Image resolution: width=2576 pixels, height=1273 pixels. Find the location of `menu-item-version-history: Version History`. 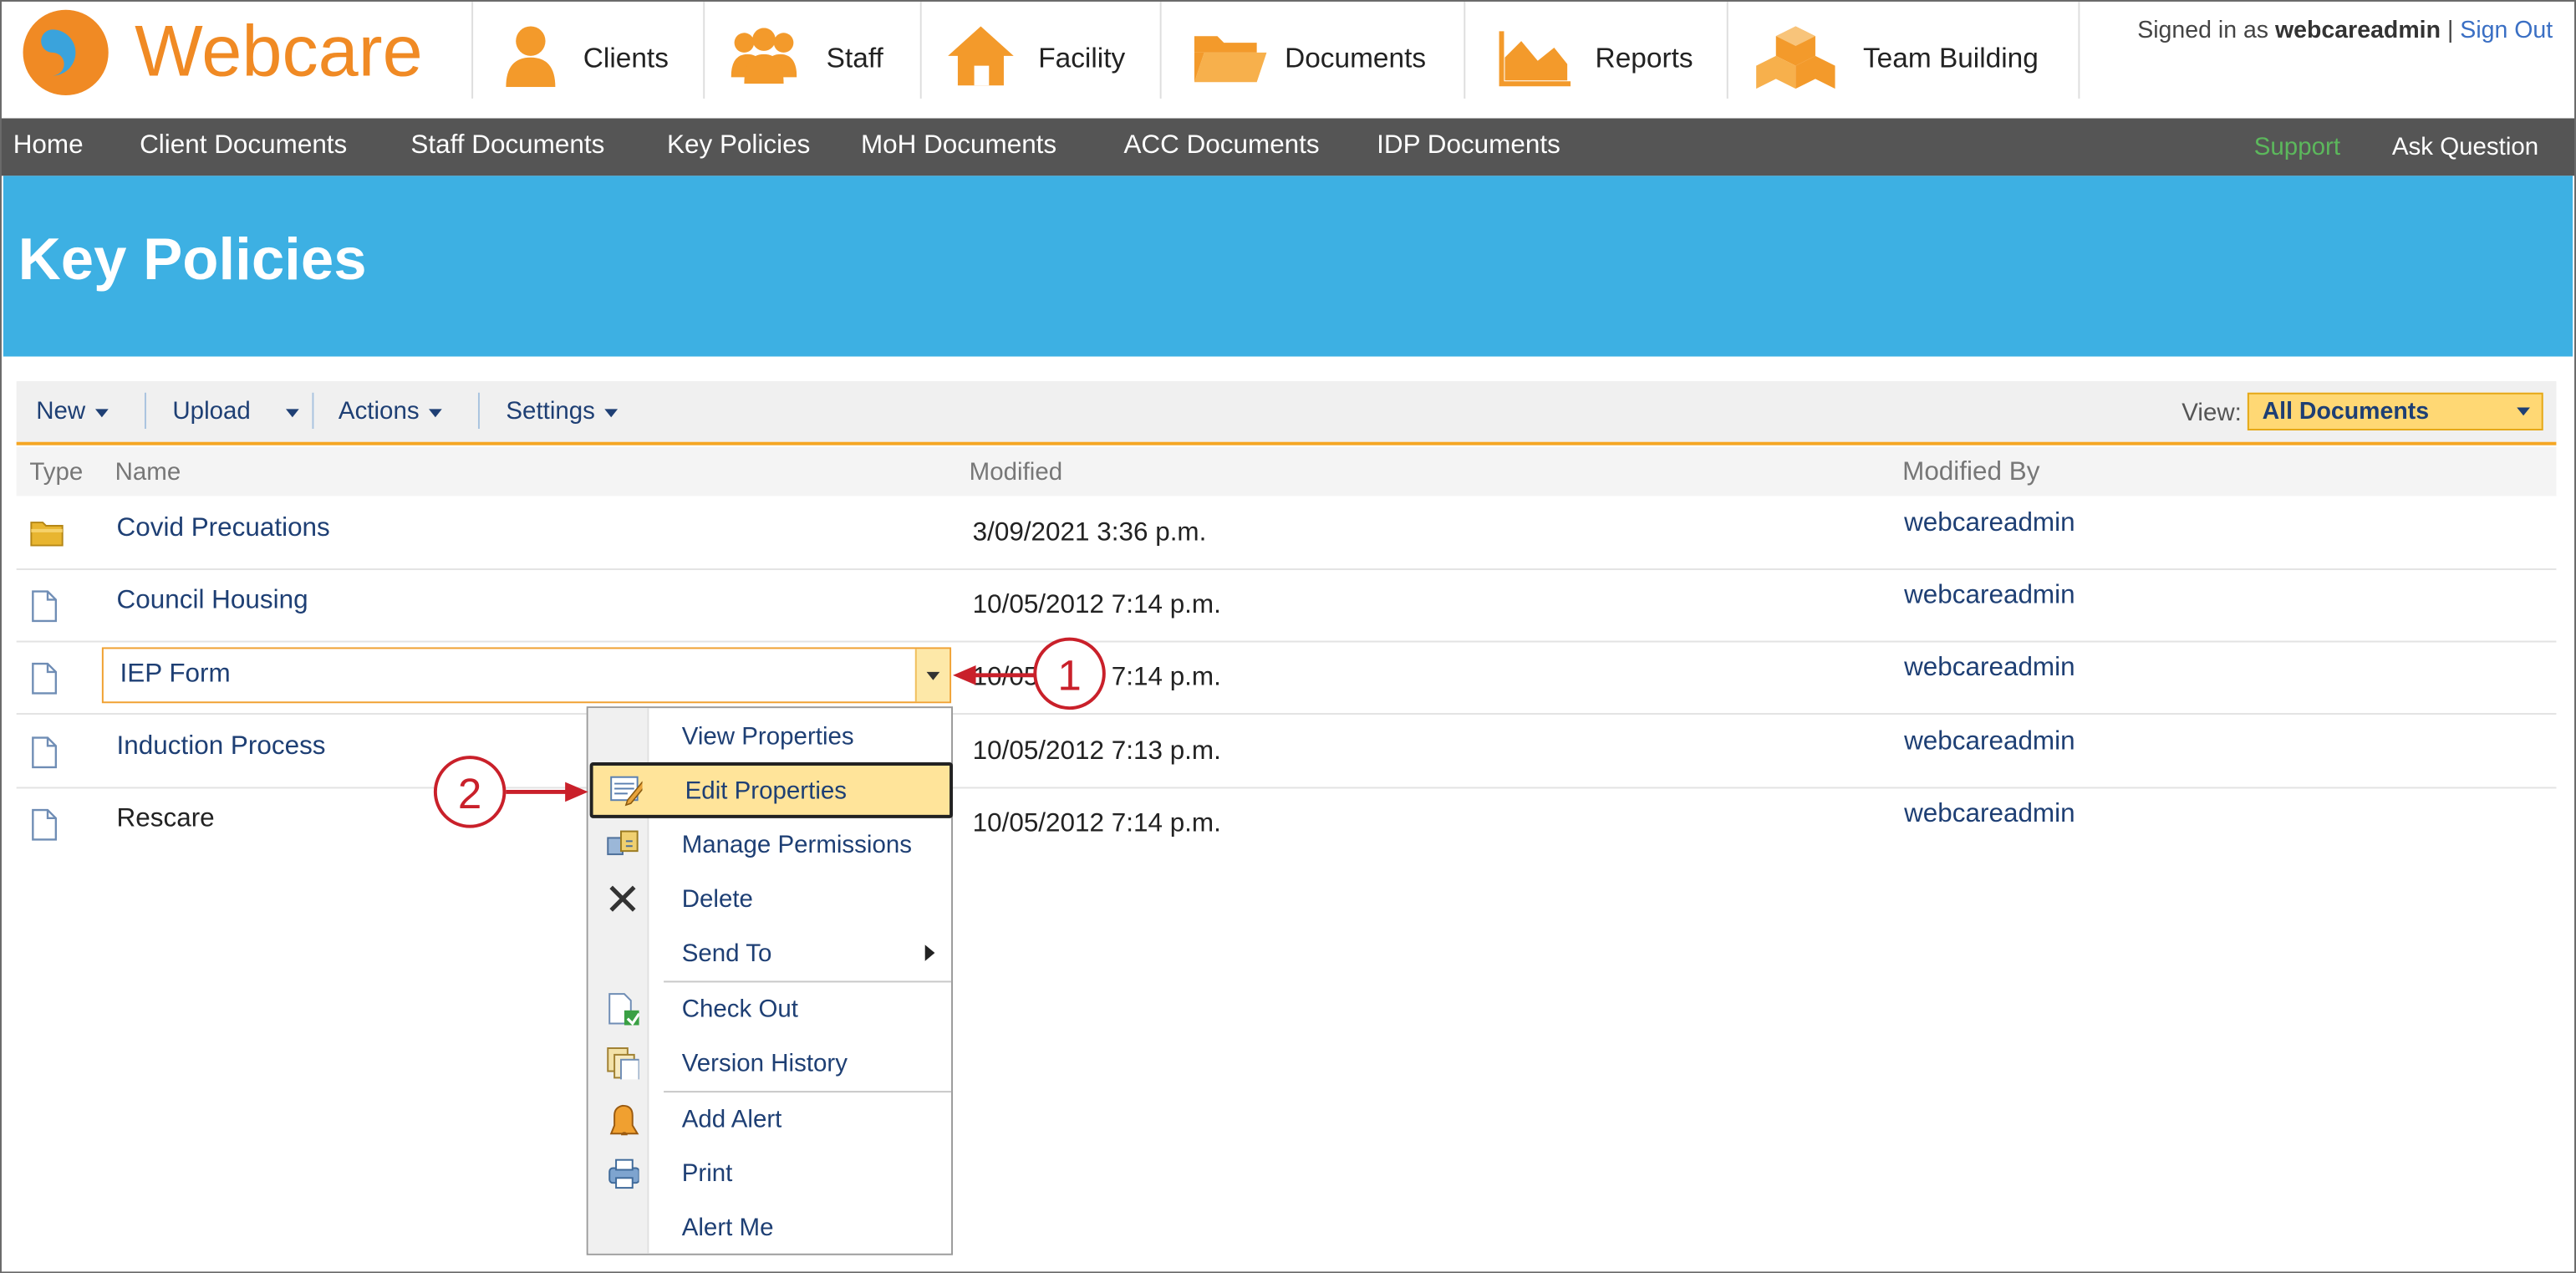

menu-item-version-history: Version History is located at coordinates (769, 1062).